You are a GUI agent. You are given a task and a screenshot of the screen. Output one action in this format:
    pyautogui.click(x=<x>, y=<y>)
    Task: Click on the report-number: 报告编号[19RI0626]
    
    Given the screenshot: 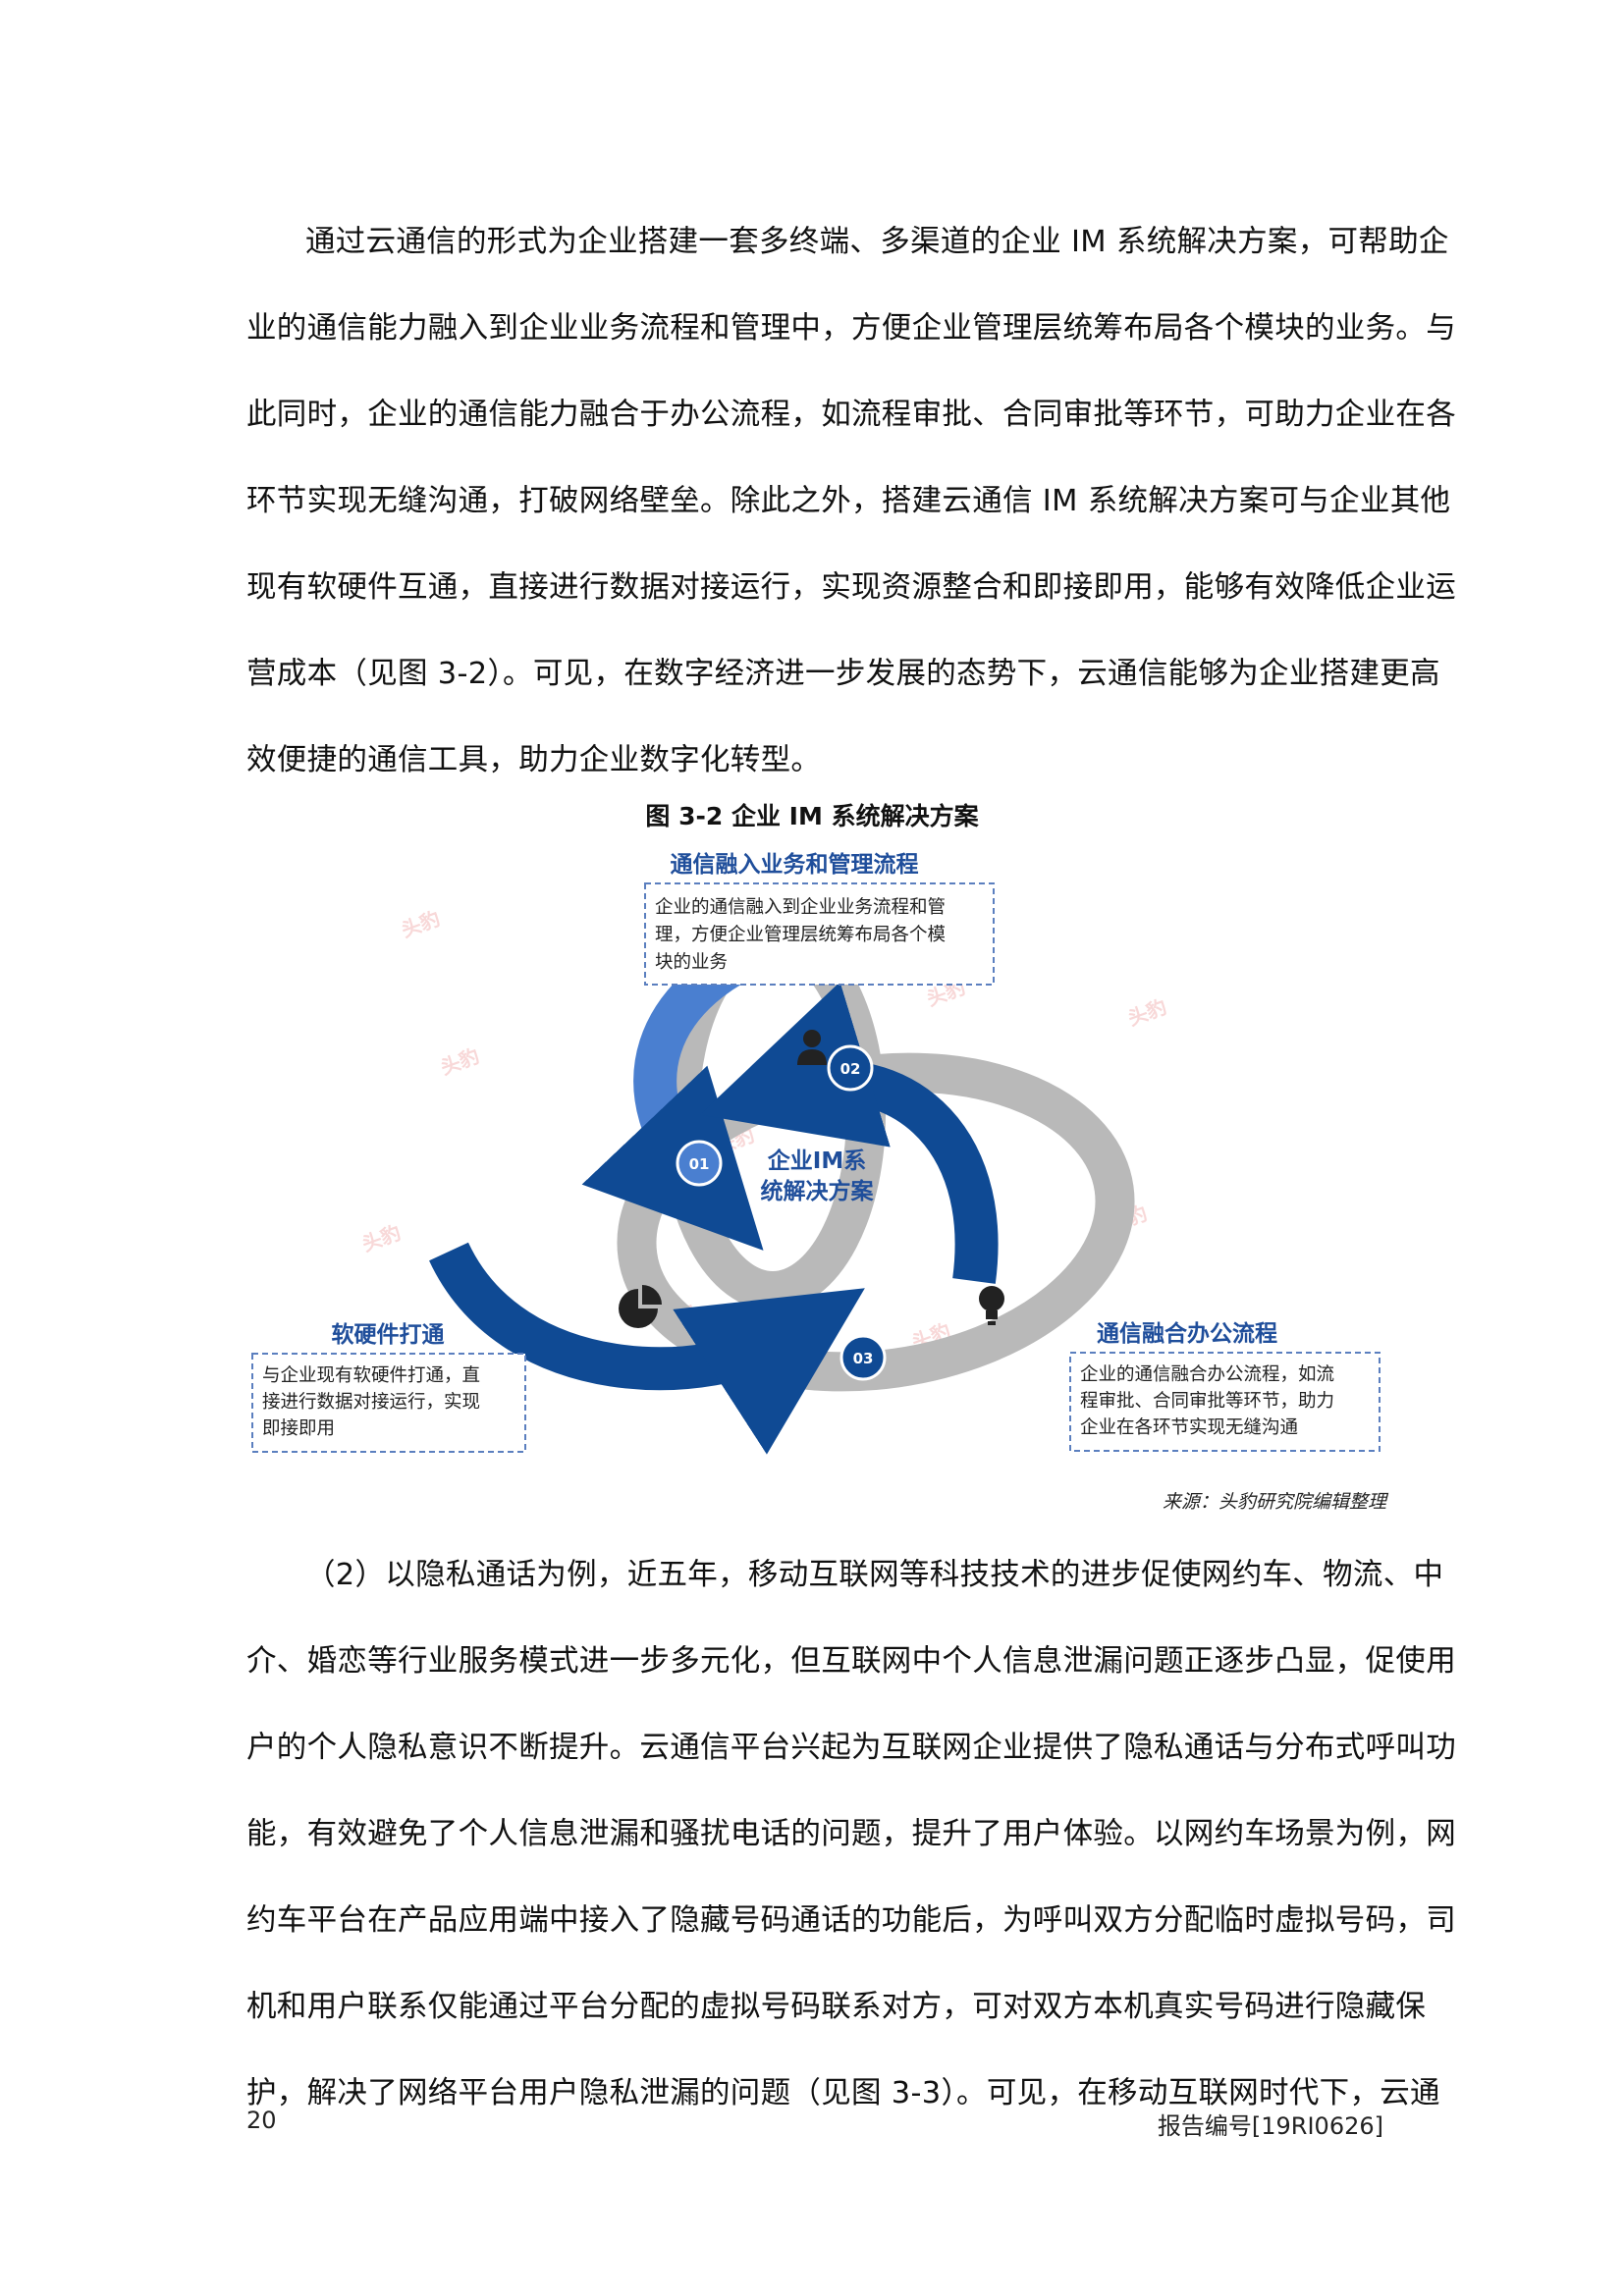 What is the action you would take?
    pyautogui.click(x=1270, y=2126)
    